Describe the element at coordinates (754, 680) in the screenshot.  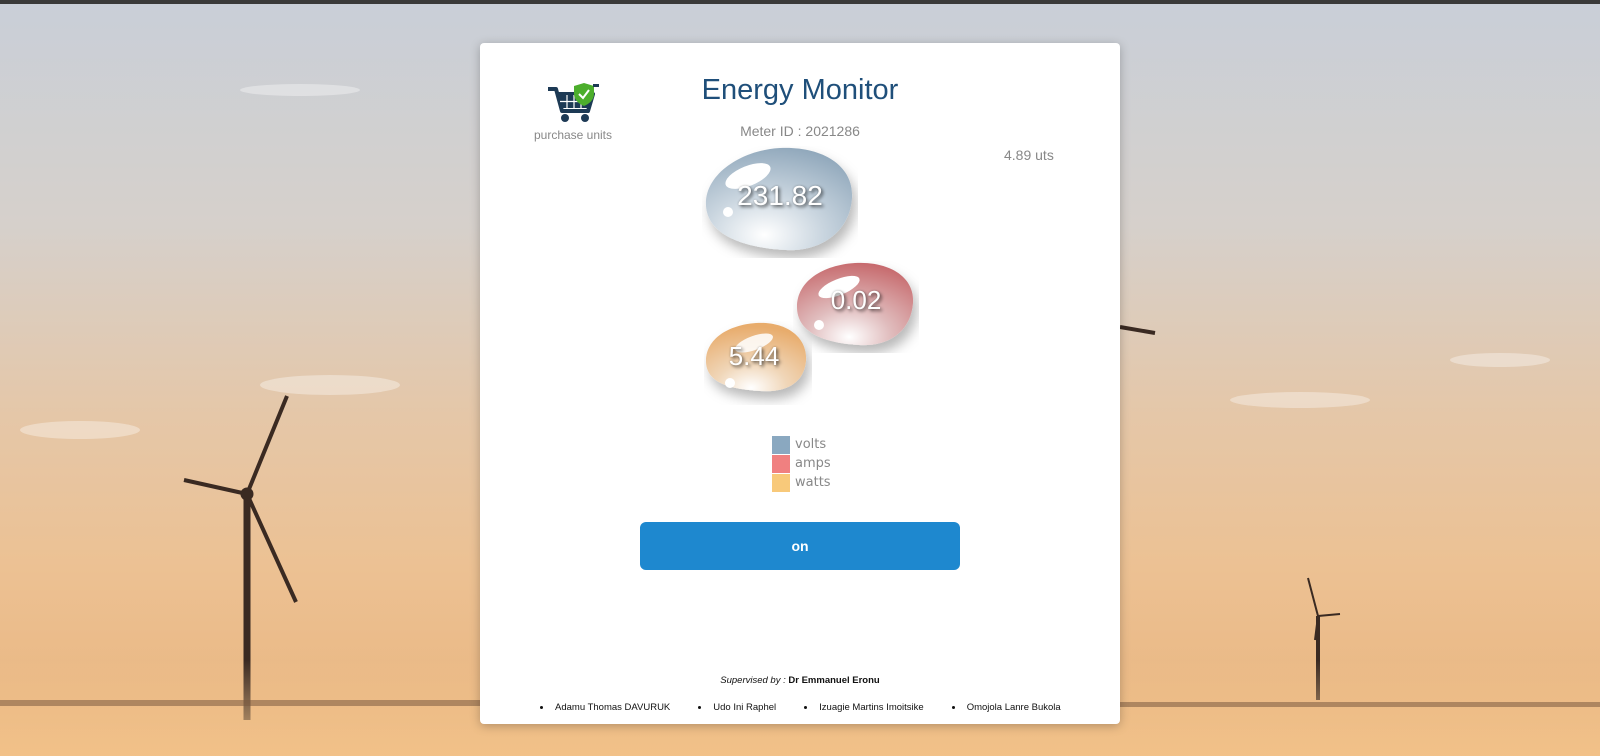
I see `supervised-by-label: Supervised by :` at that location.